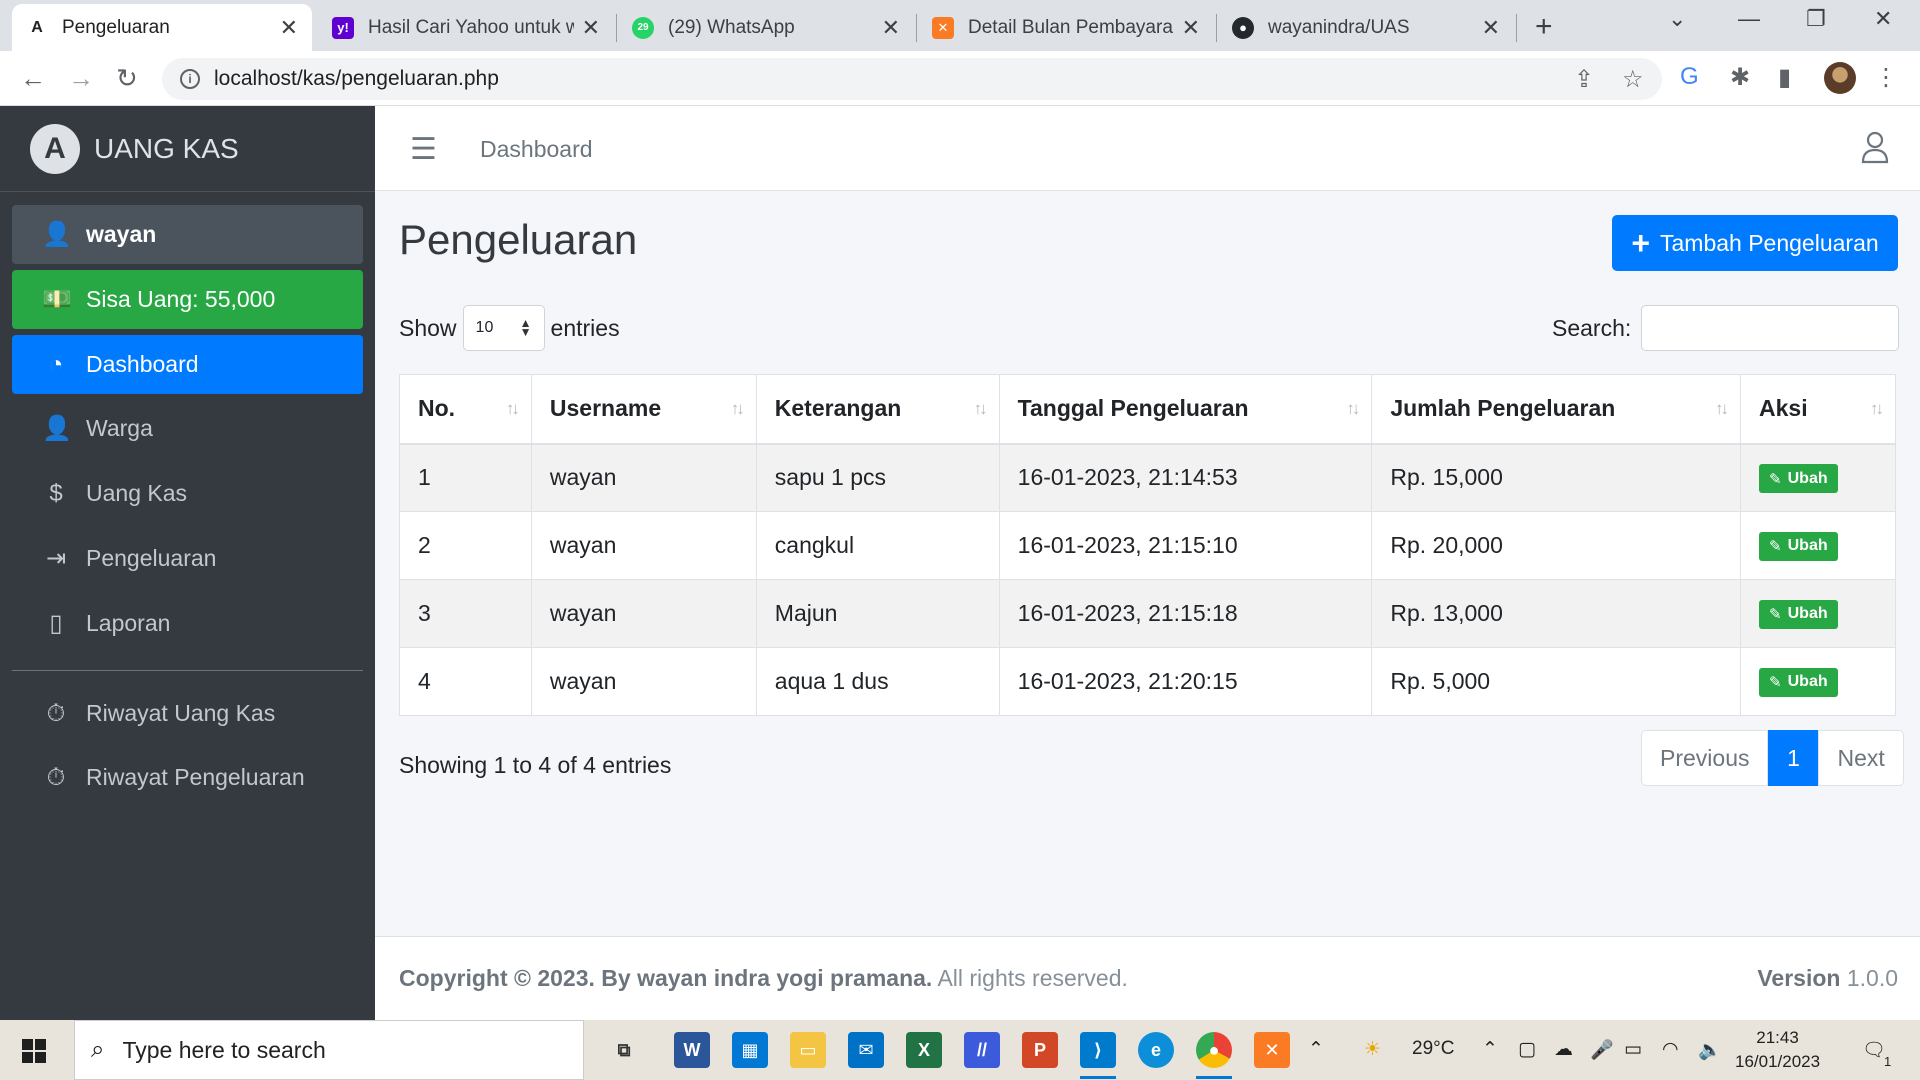 The width and height of the screenshot is (1920, 1080). I want to click on user-profile-icon, so click(1875, 147).